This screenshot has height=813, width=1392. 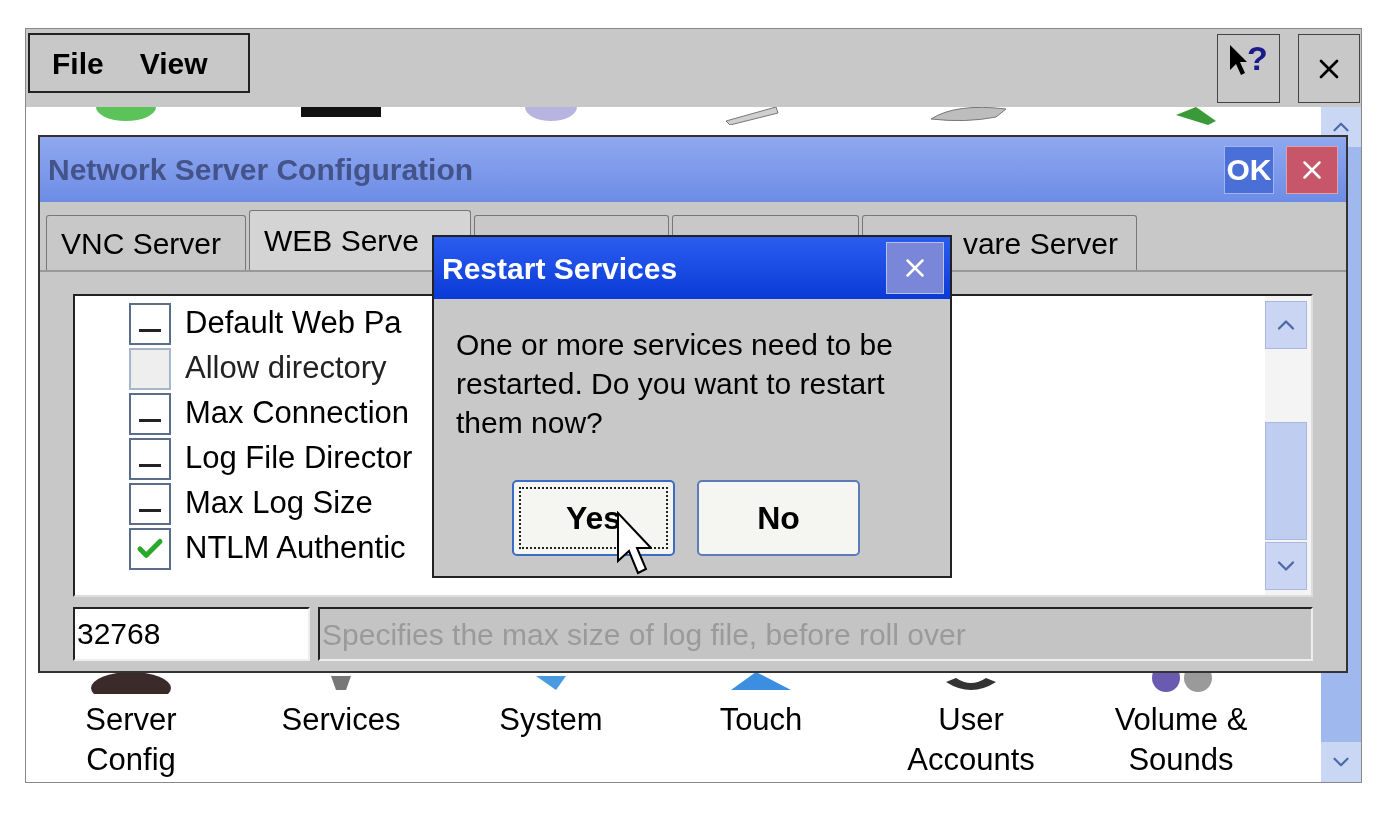 I want to click on option-label: Allow directory, so click(x=286, y=368).